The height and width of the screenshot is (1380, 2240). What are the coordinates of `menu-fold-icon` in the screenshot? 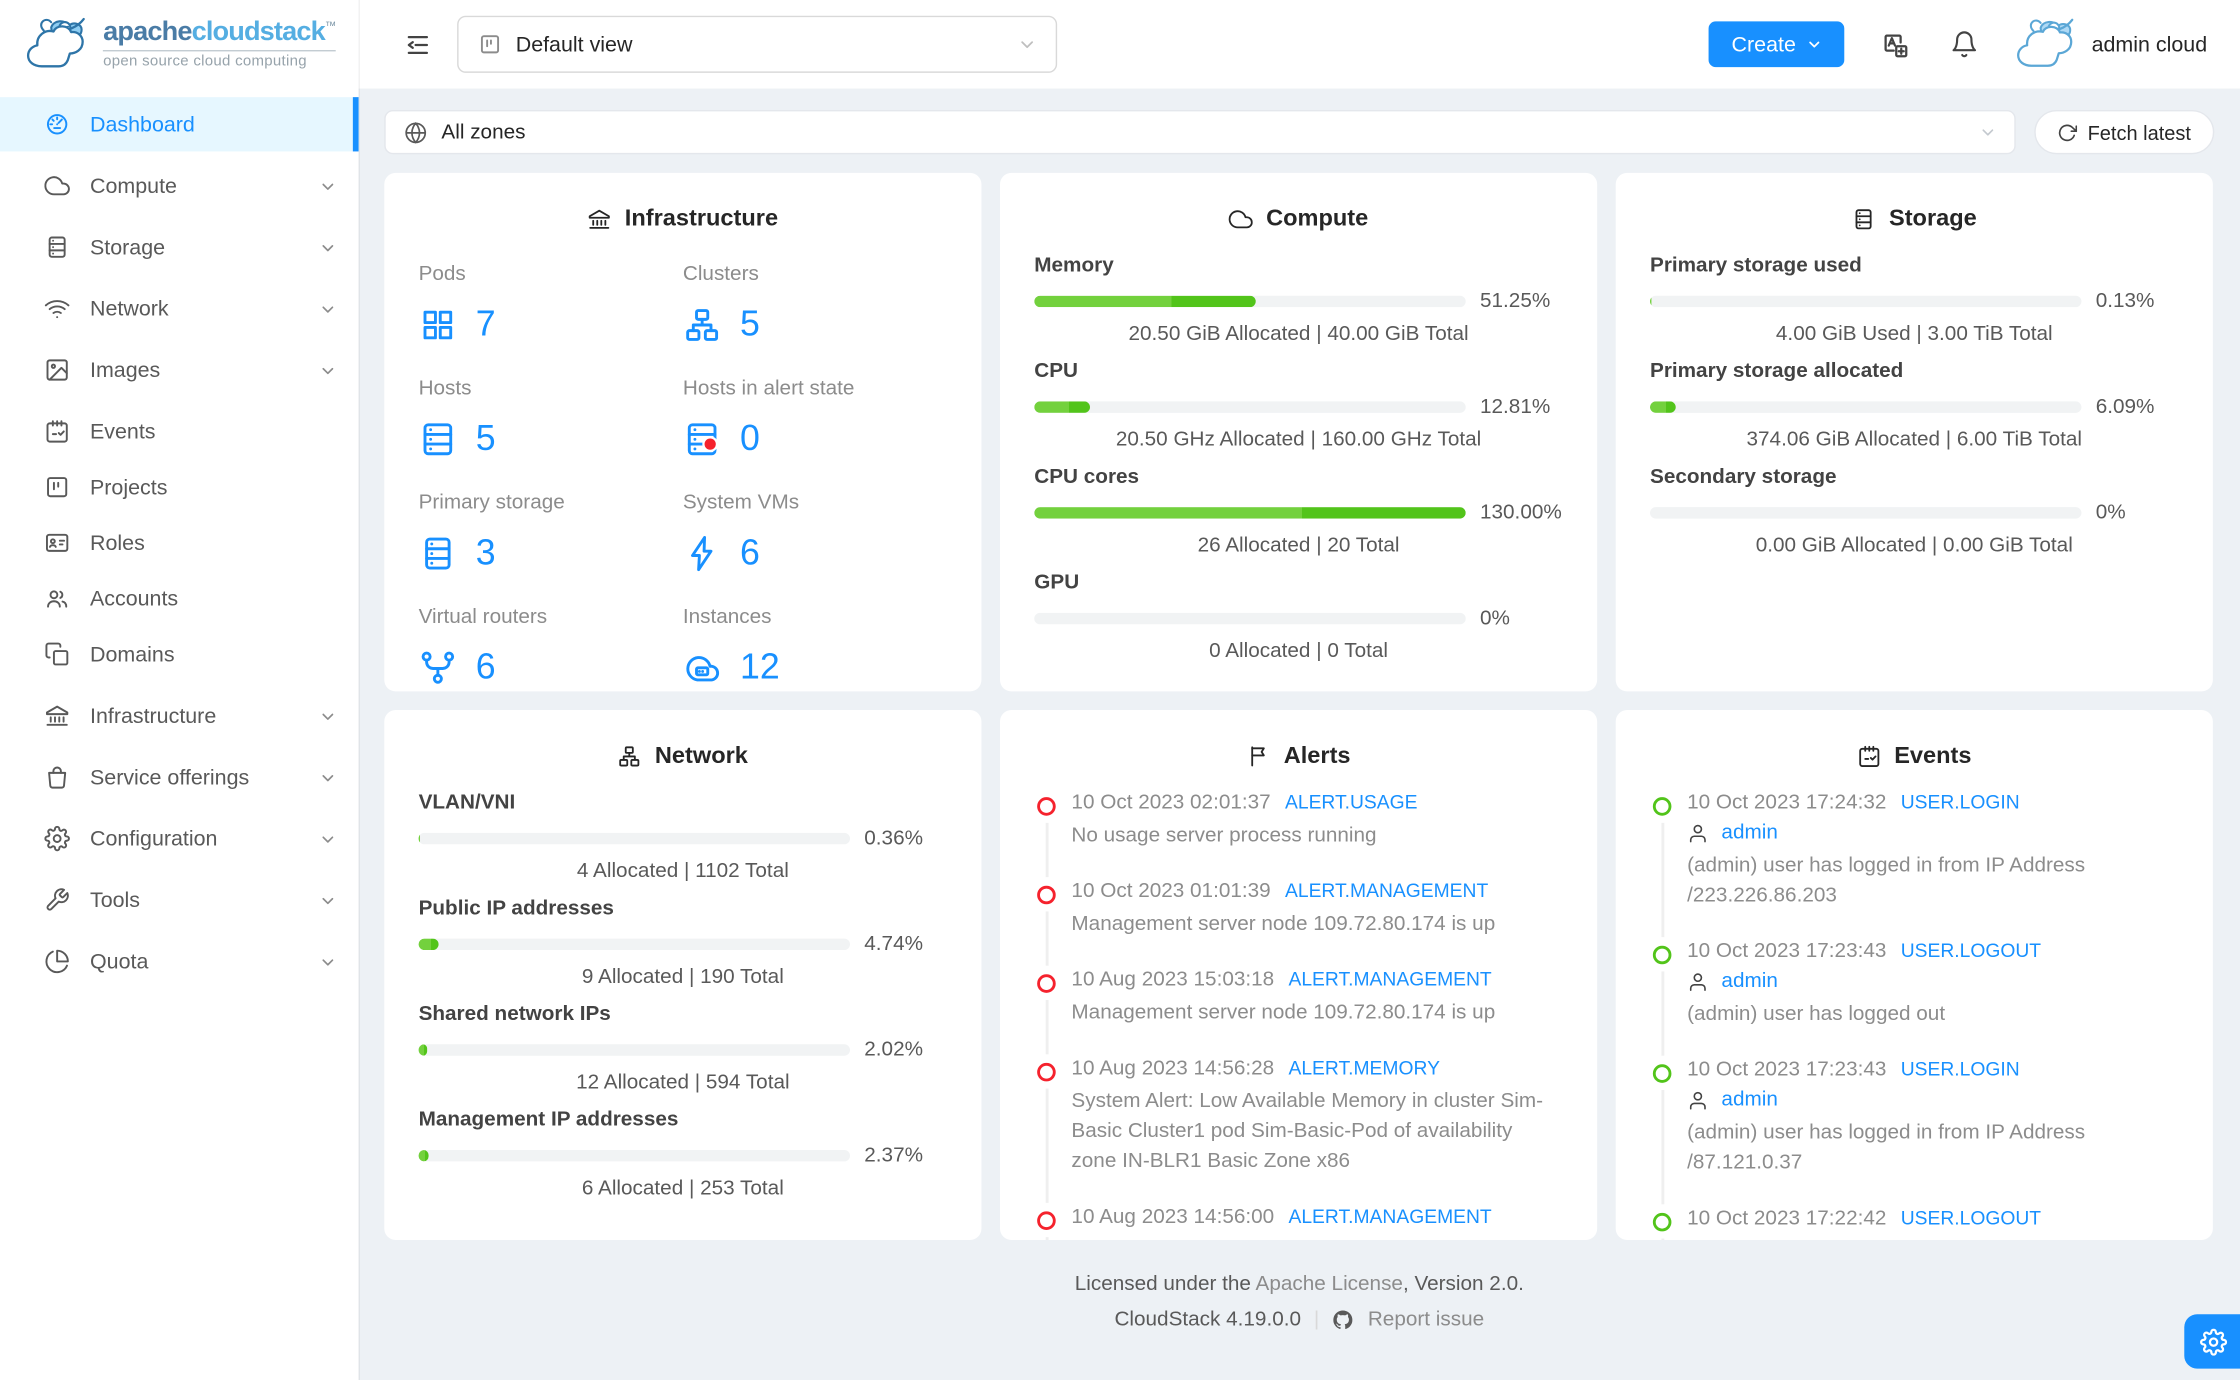 It's located at (417, 44).